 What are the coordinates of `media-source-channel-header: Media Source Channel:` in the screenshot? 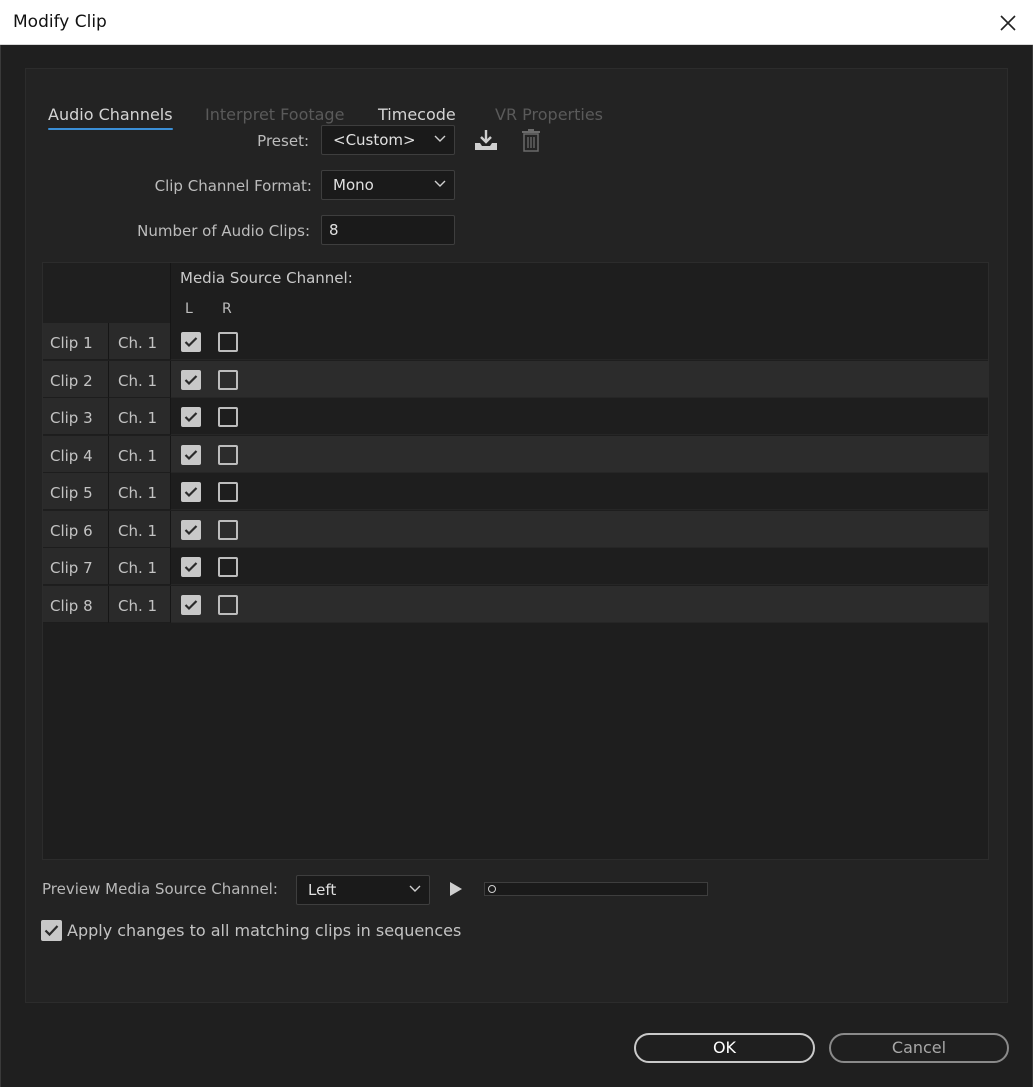 It's located at (266, 278).